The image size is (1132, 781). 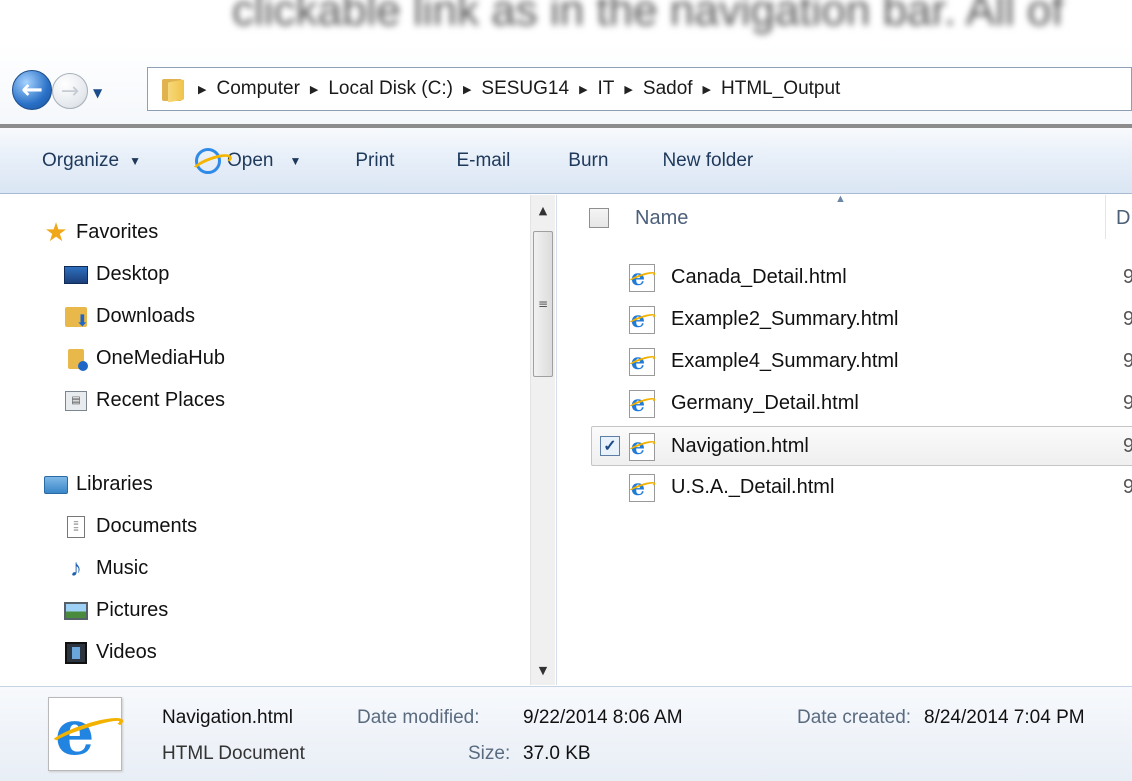 I want to click on column-separator, so click(x=1105, y=217).